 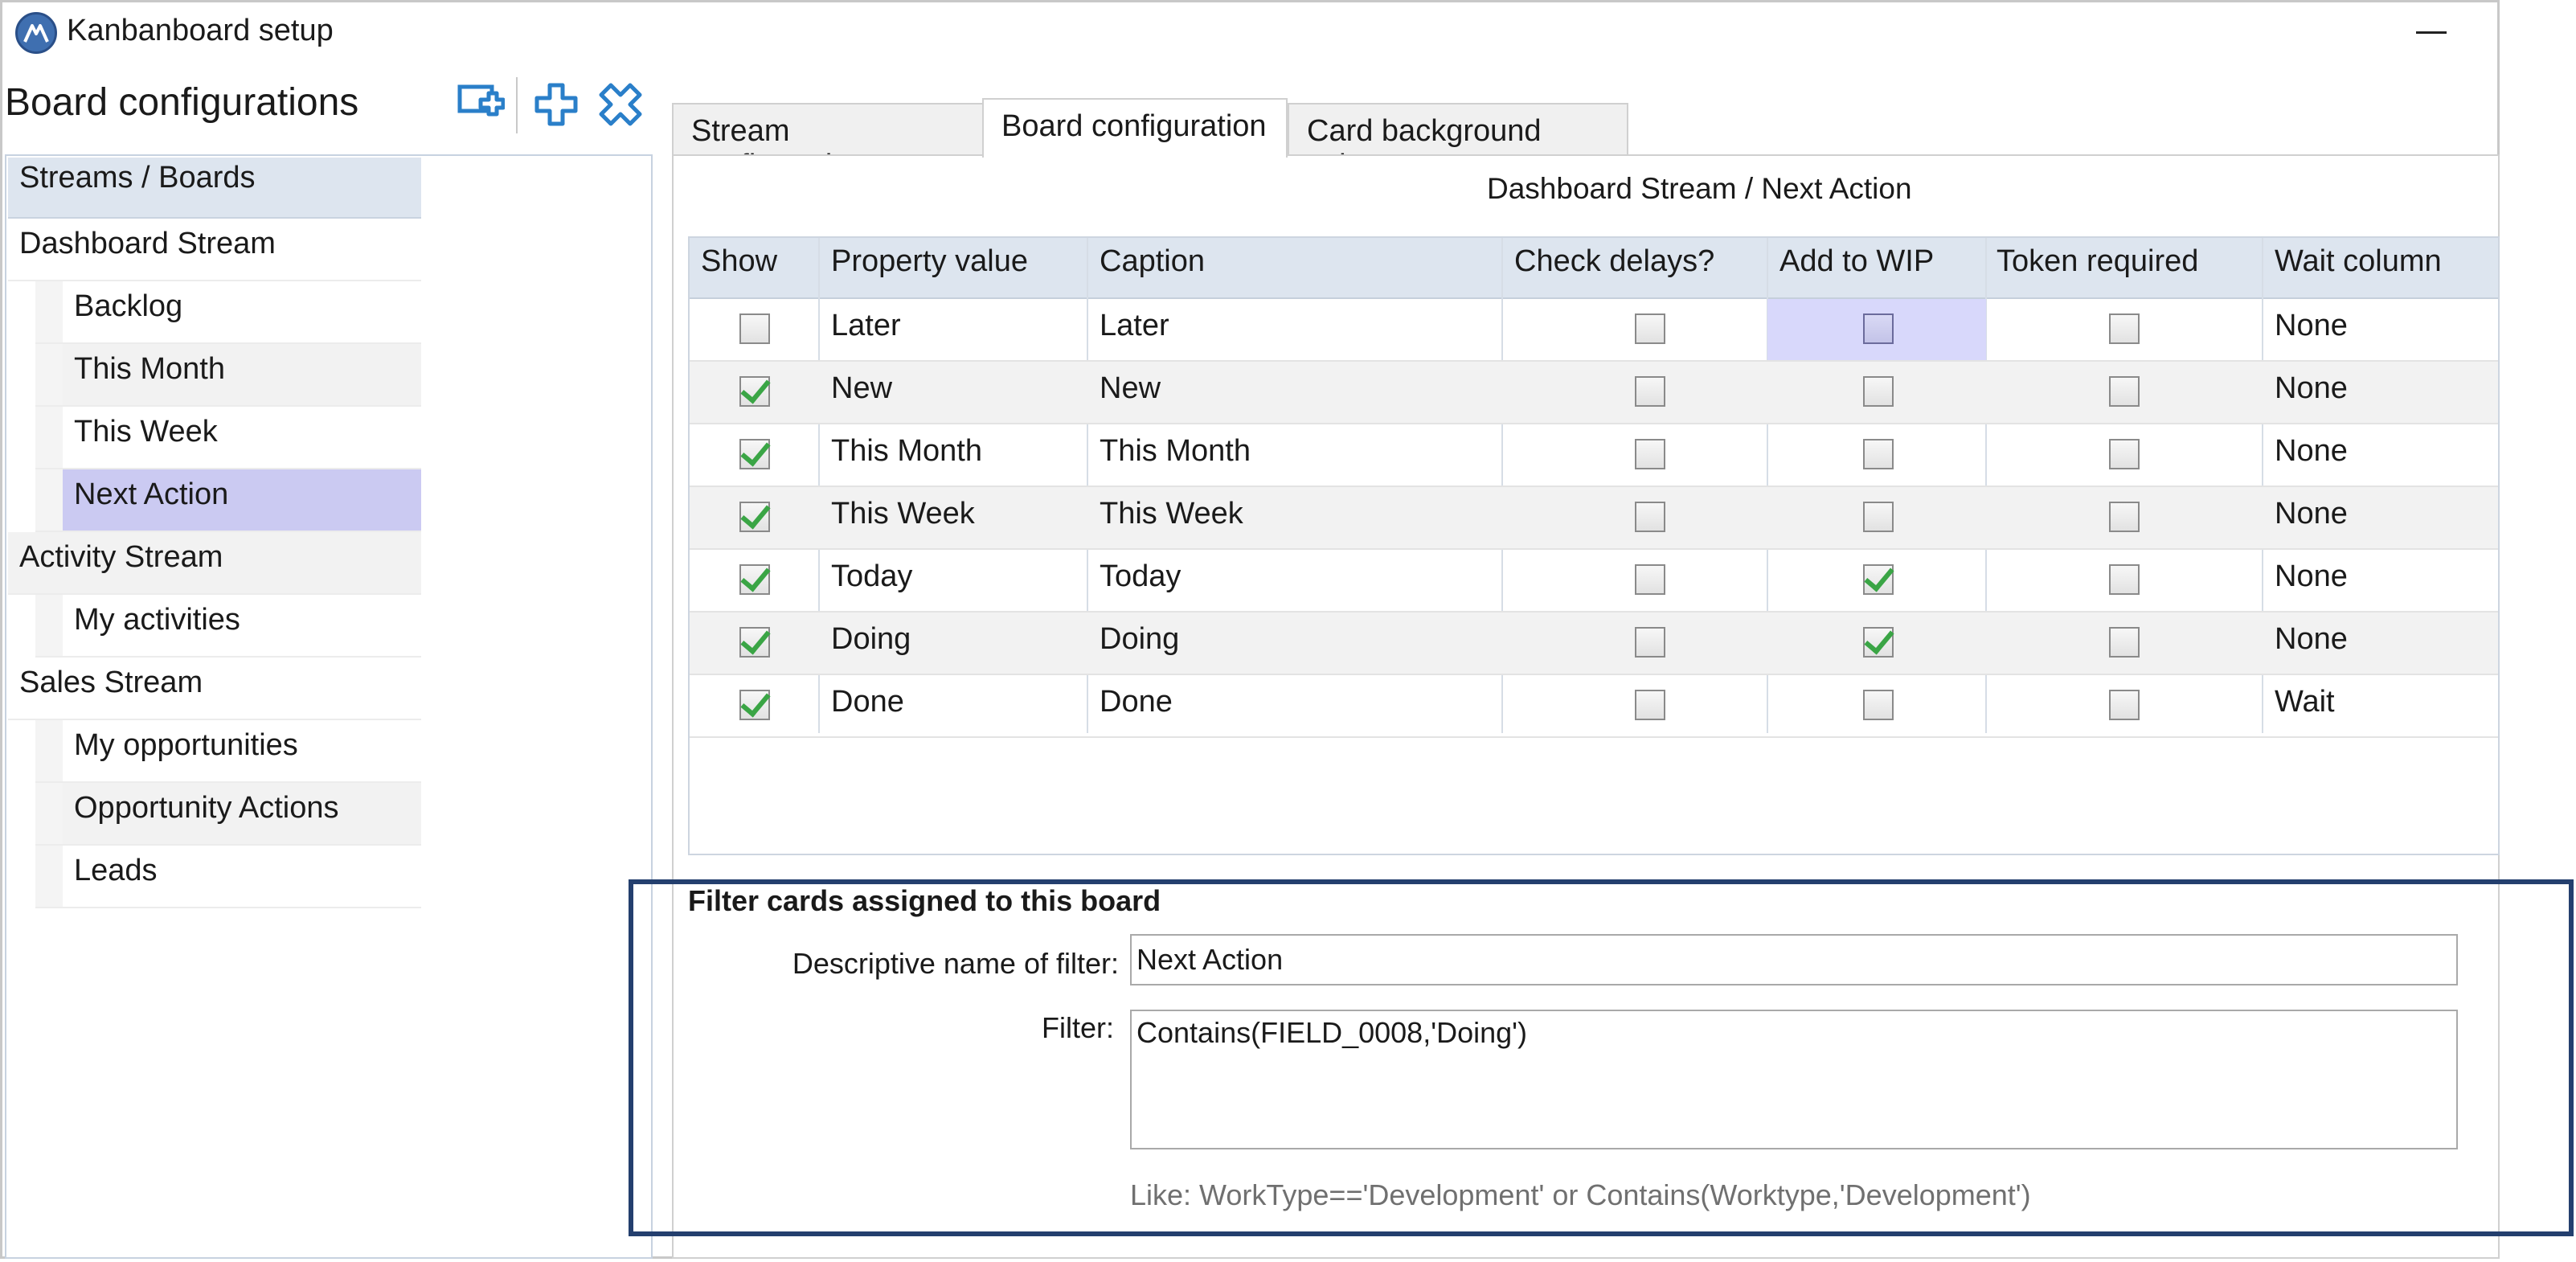 What do you see at coordinates (228, 877) in the screenshot?
I see `tree-item-leads: Leads` at bounding box center [228, 877].